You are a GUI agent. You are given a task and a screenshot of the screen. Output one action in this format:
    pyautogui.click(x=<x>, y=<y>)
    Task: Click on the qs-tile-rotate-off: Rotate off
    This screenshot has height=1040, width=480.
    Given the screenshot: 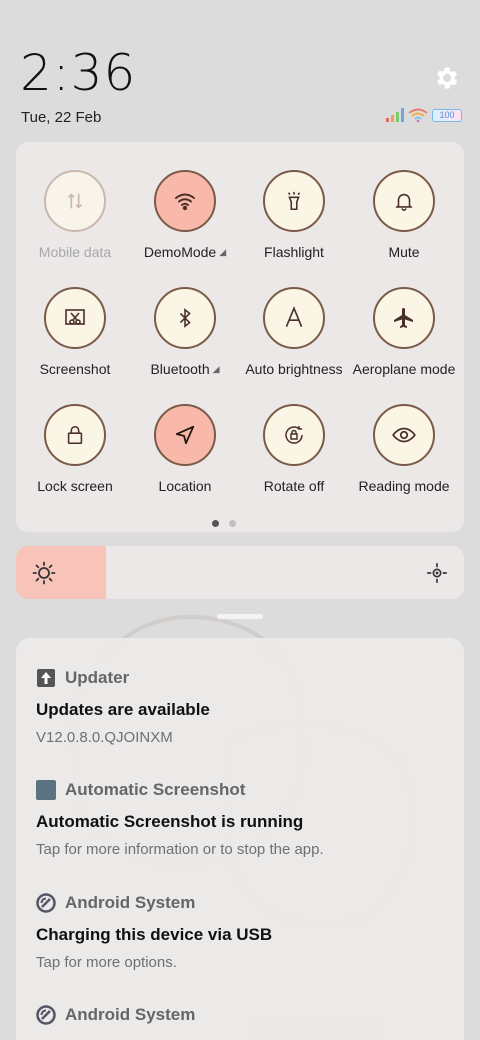 What is the action you would take?
    pyautogui.click(x=294, y=449)
    